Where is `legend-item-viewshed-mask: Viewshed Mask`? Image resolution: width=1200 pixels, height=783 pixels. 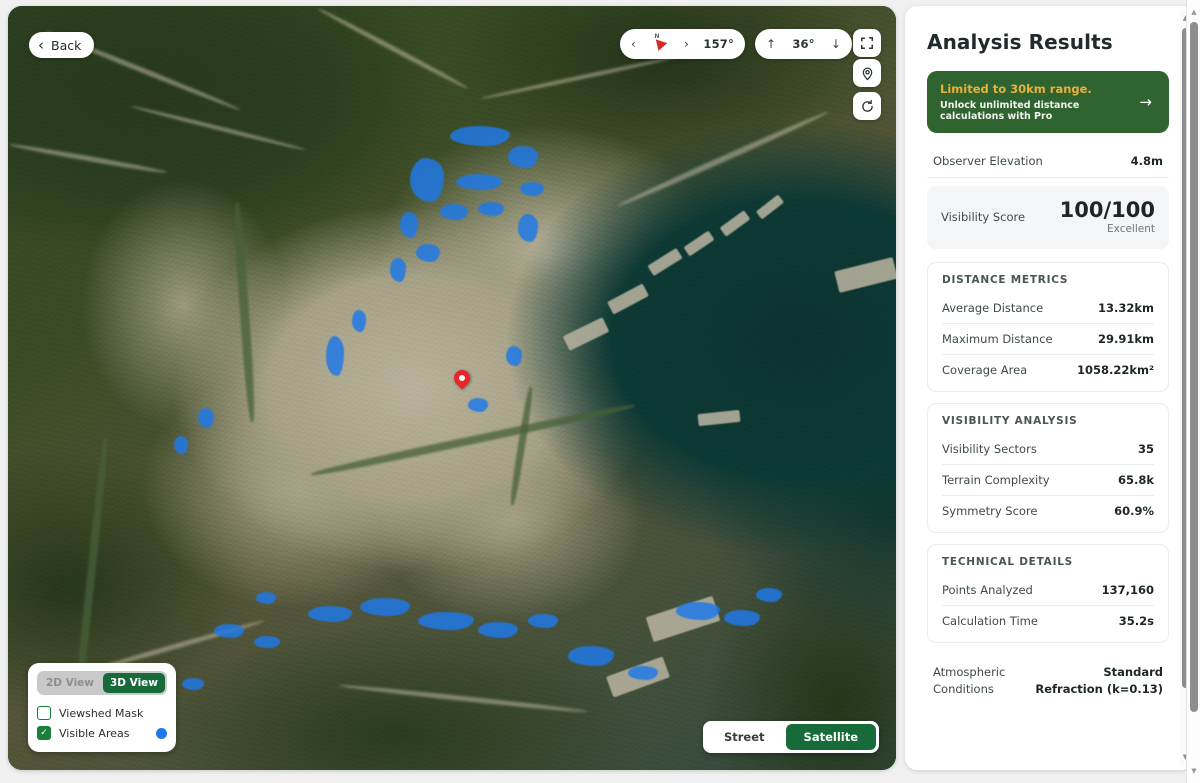 legend-item-viewshed-mask: Viewshed Mask is located at coordinates (102, 713).